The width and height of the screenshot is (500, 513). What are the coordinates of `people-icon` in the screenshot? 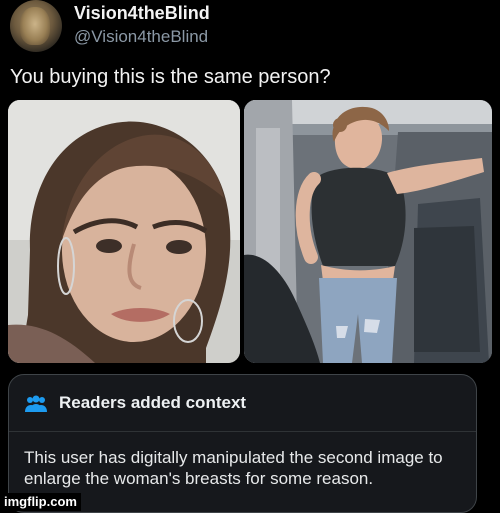 It's located at (36, 403).